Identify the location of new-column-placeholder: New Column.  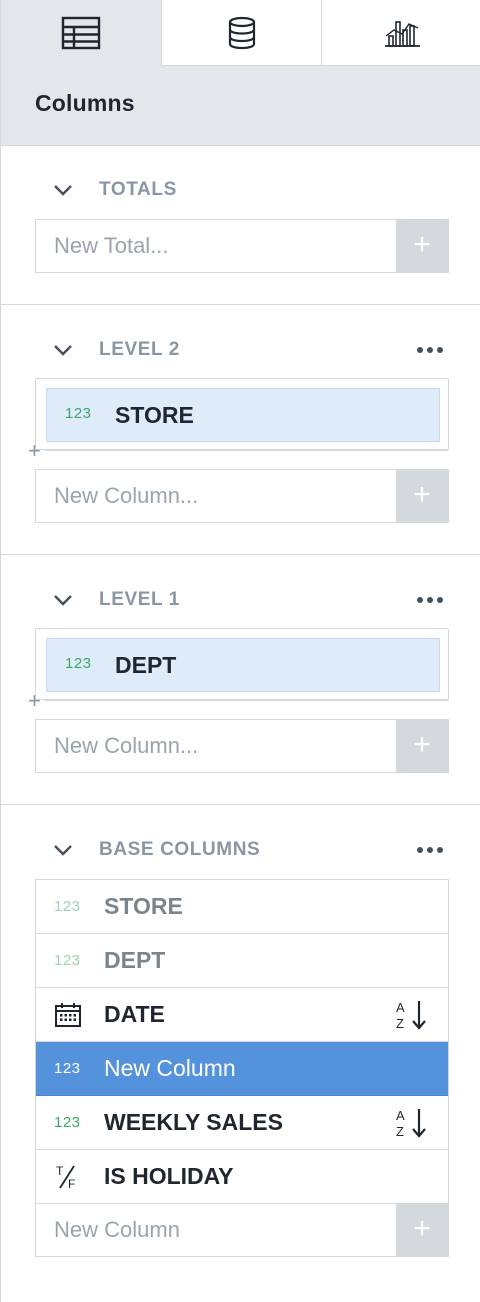
(117, 1229).